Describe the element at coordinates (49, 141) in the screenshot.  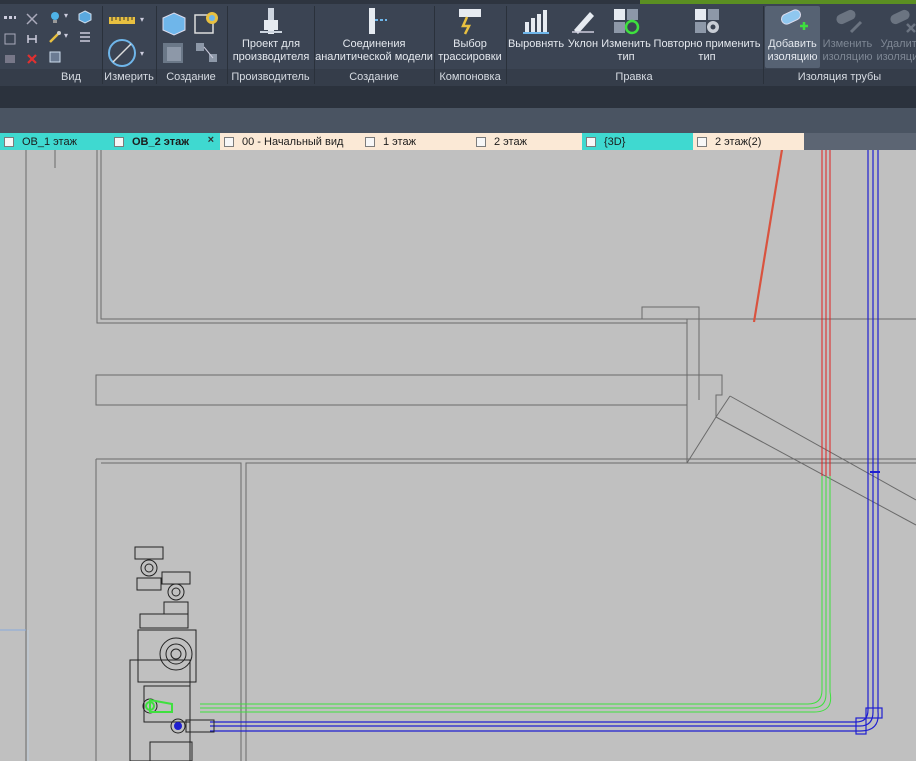
I see `tab-label: ОВ_1 этаж` at that location.